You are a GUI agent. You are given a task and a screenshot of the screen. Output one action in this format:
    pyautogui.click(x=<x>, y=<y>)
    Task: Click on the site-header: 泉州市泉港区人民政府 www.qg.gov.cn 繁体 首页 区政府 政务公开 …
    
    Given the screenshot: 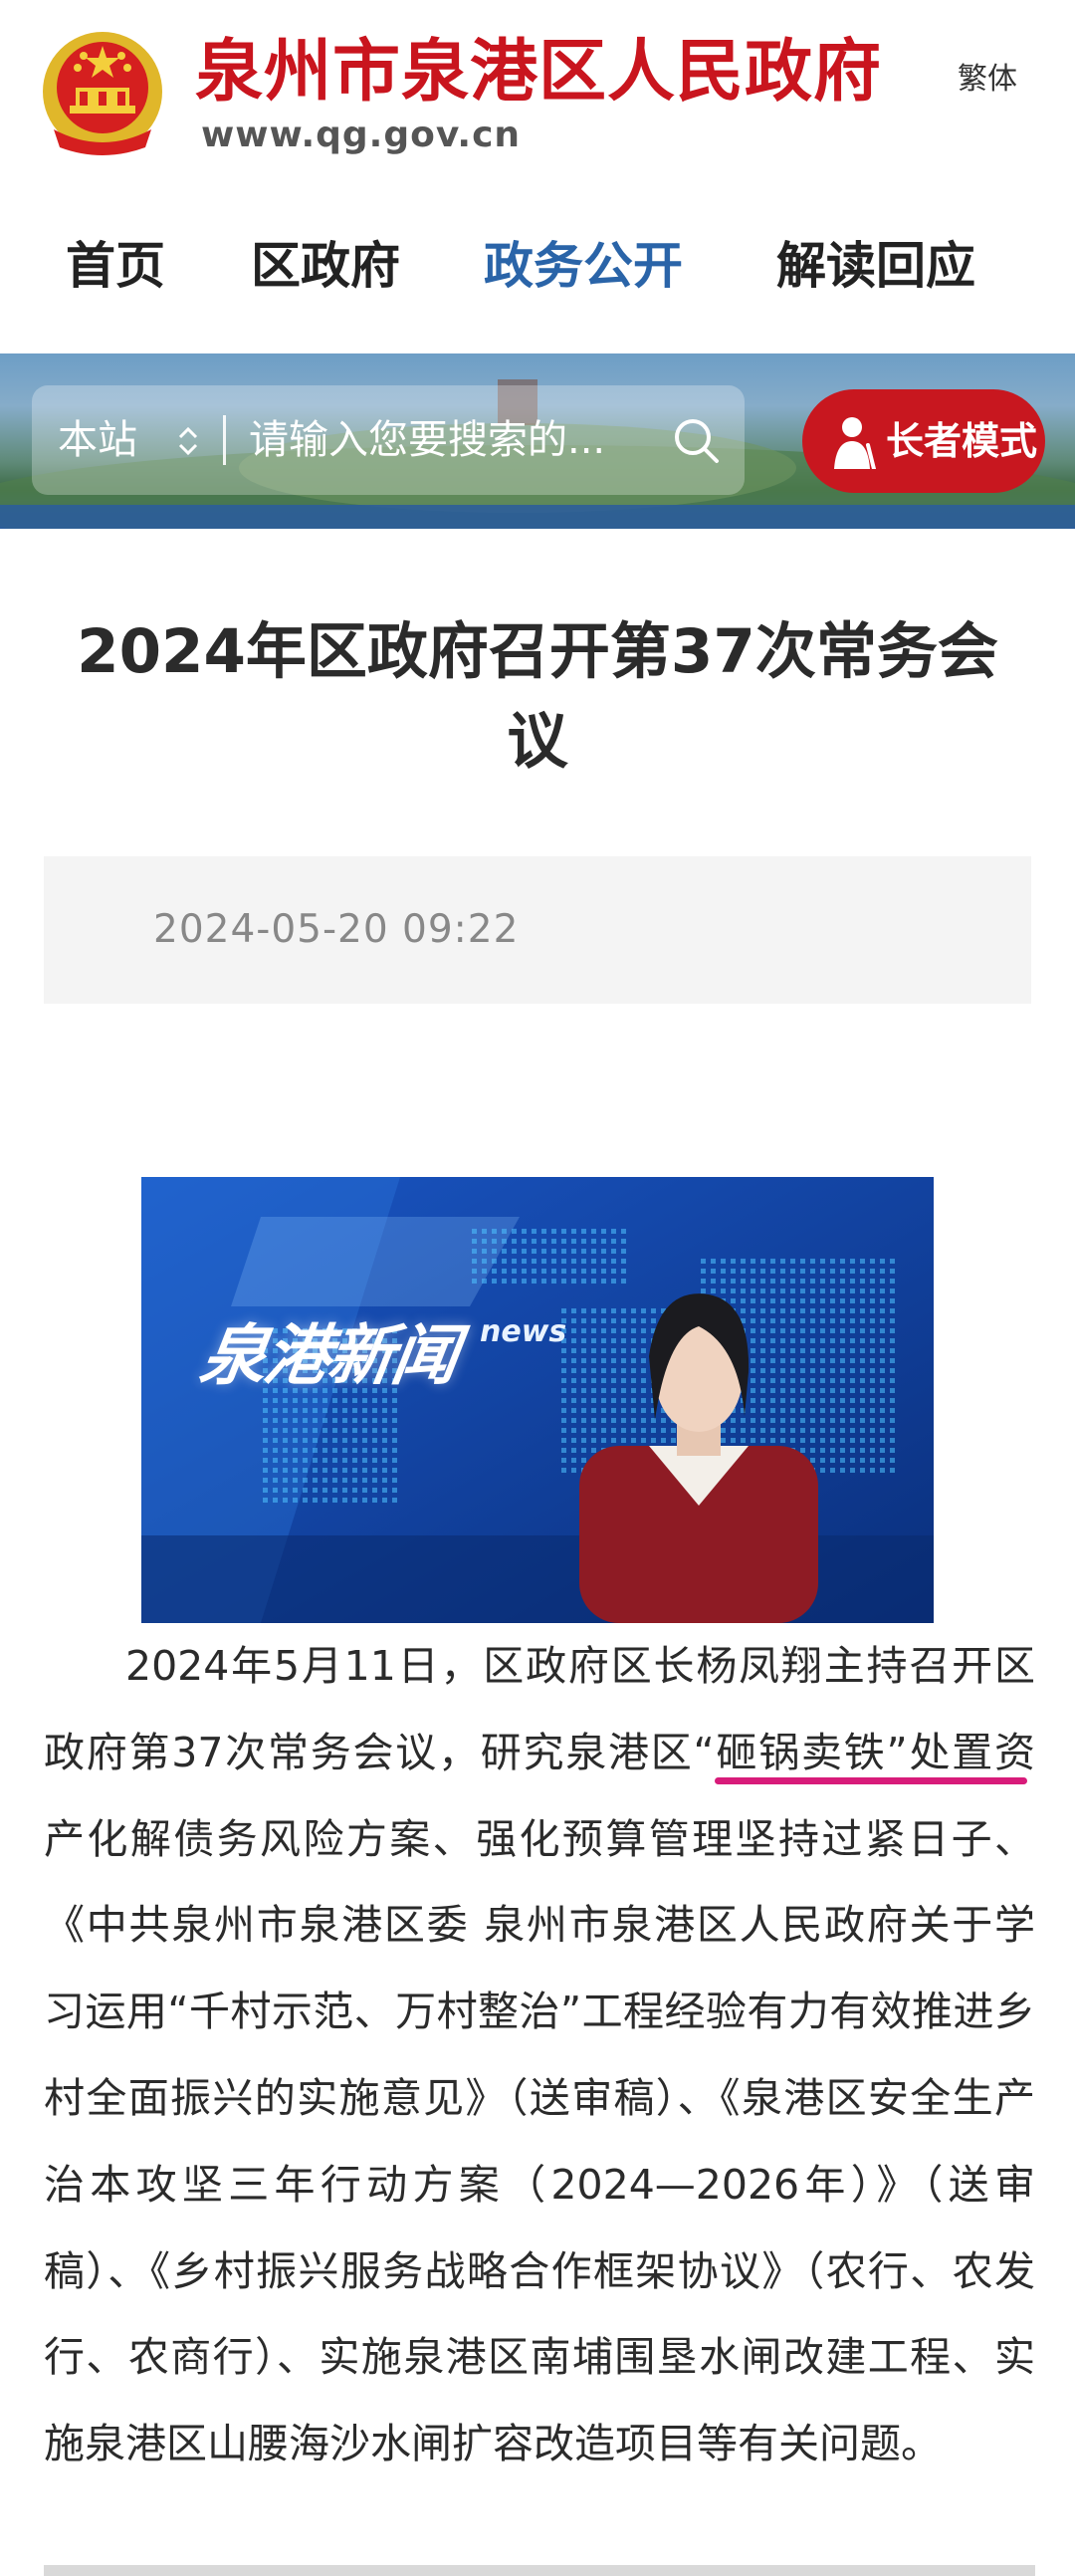 What is the action you would take?
    pyautogui.click(x=537, y=176)
    